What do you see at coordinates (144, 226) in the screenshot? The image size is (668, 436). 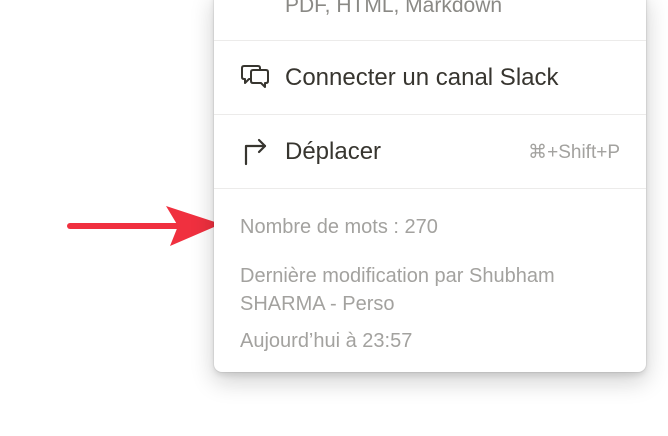 I see `annotation-arrow-icon` at bounding box center [144, 226].